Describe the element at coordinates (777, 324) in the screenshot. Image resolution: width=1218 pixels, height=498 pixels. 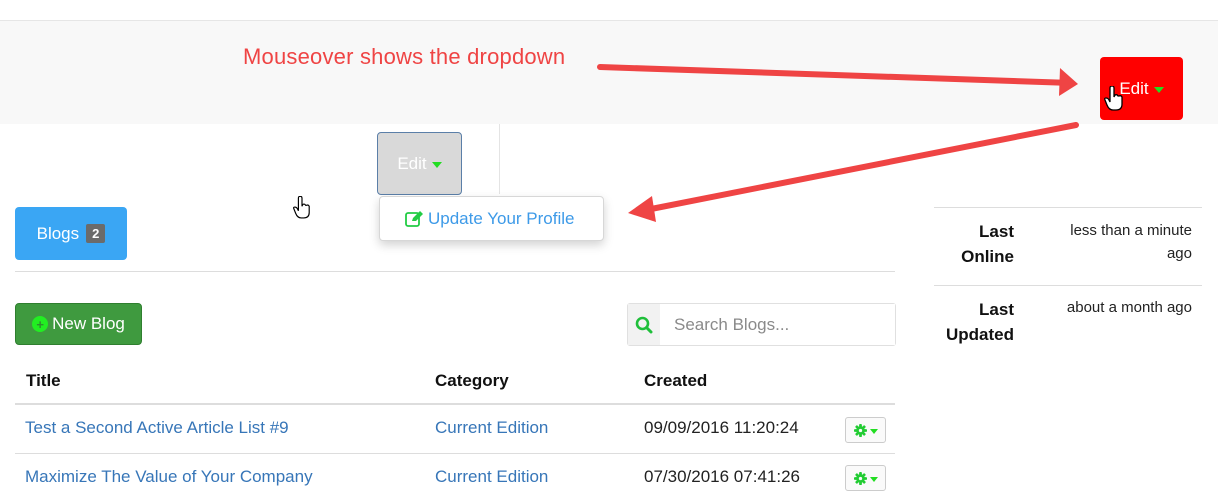
I see `search-input` at that location.